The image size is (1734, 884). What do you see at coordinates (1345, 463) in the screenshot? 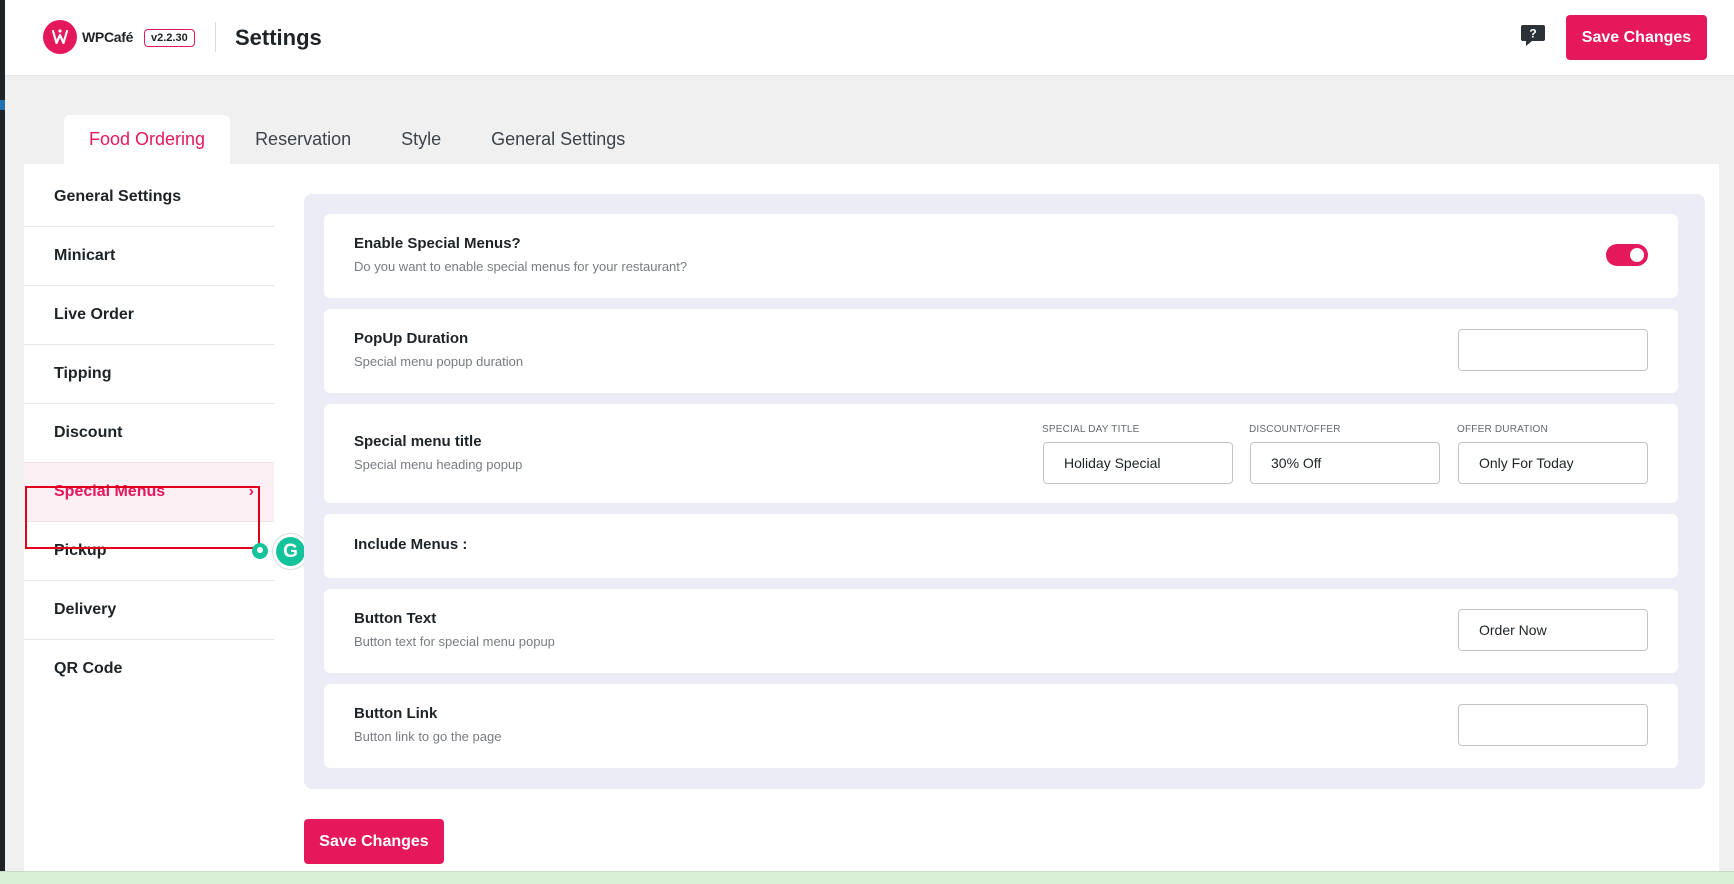
I see `discount-offer-input: 30% Off` at bounding box center [1345, 463].